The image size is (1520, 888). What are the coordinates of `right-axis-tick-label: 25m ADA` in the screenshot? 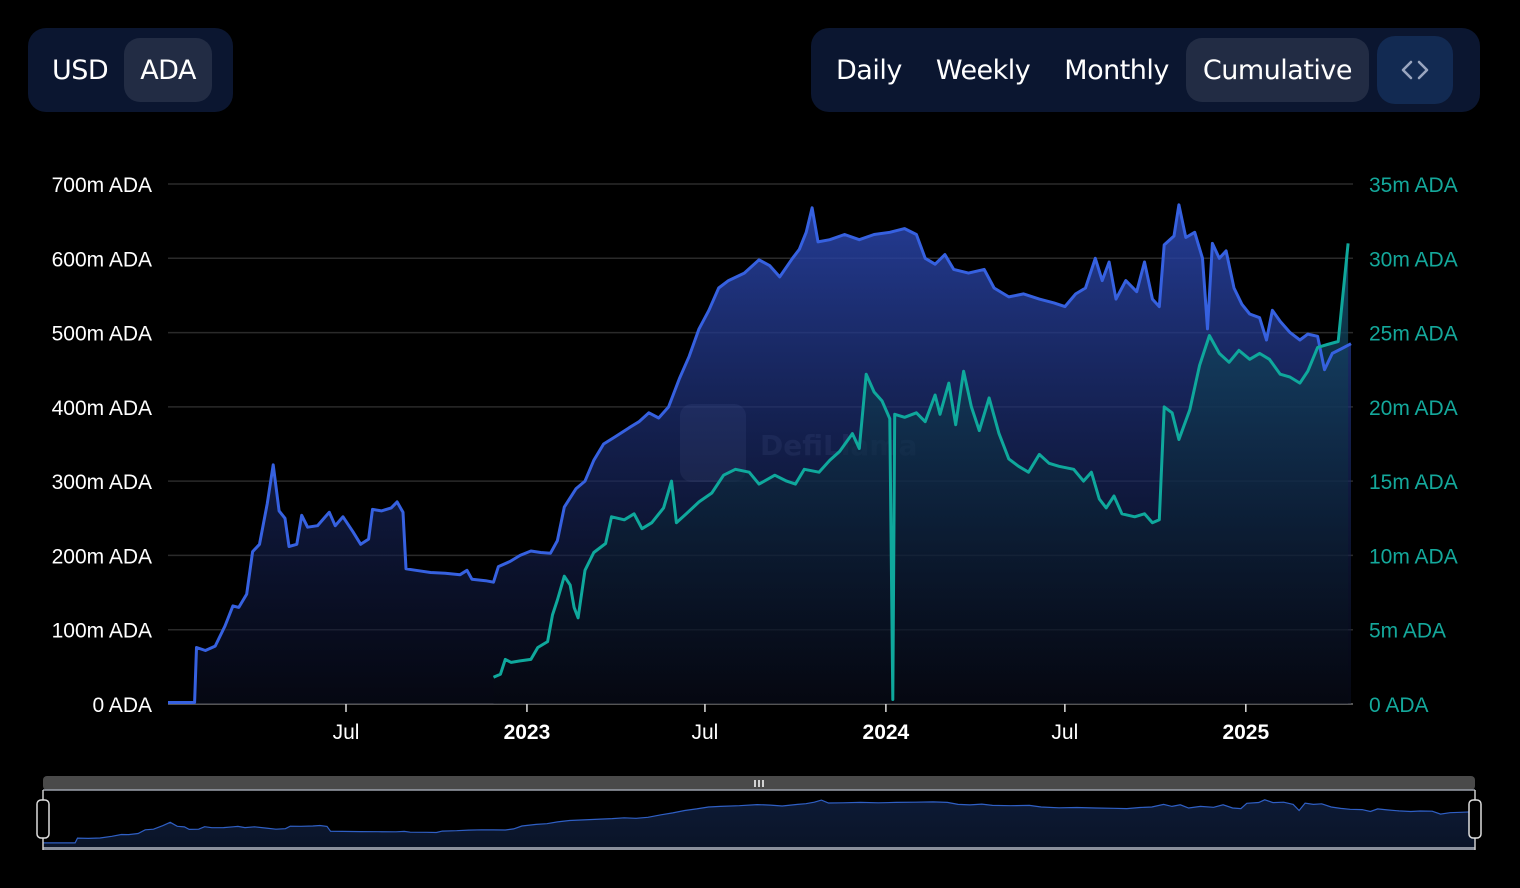 It's located at (1413, 334).